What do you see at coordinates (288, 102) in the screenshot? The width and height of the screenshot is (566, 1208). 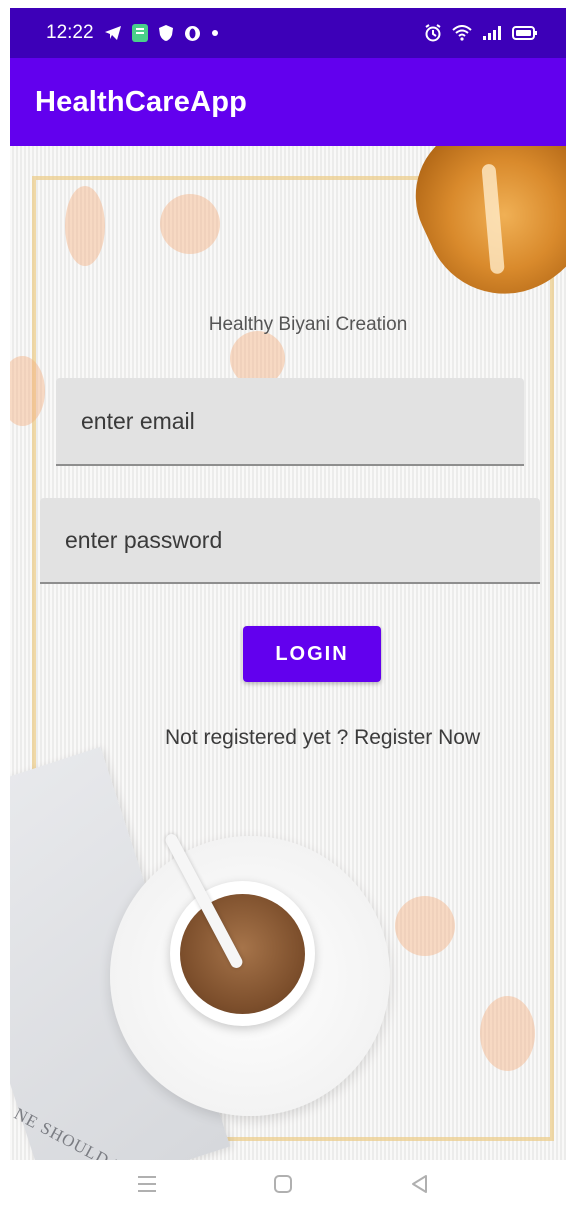 I see `app-bar: HealthCareApp` at bounding box center [288, 102].